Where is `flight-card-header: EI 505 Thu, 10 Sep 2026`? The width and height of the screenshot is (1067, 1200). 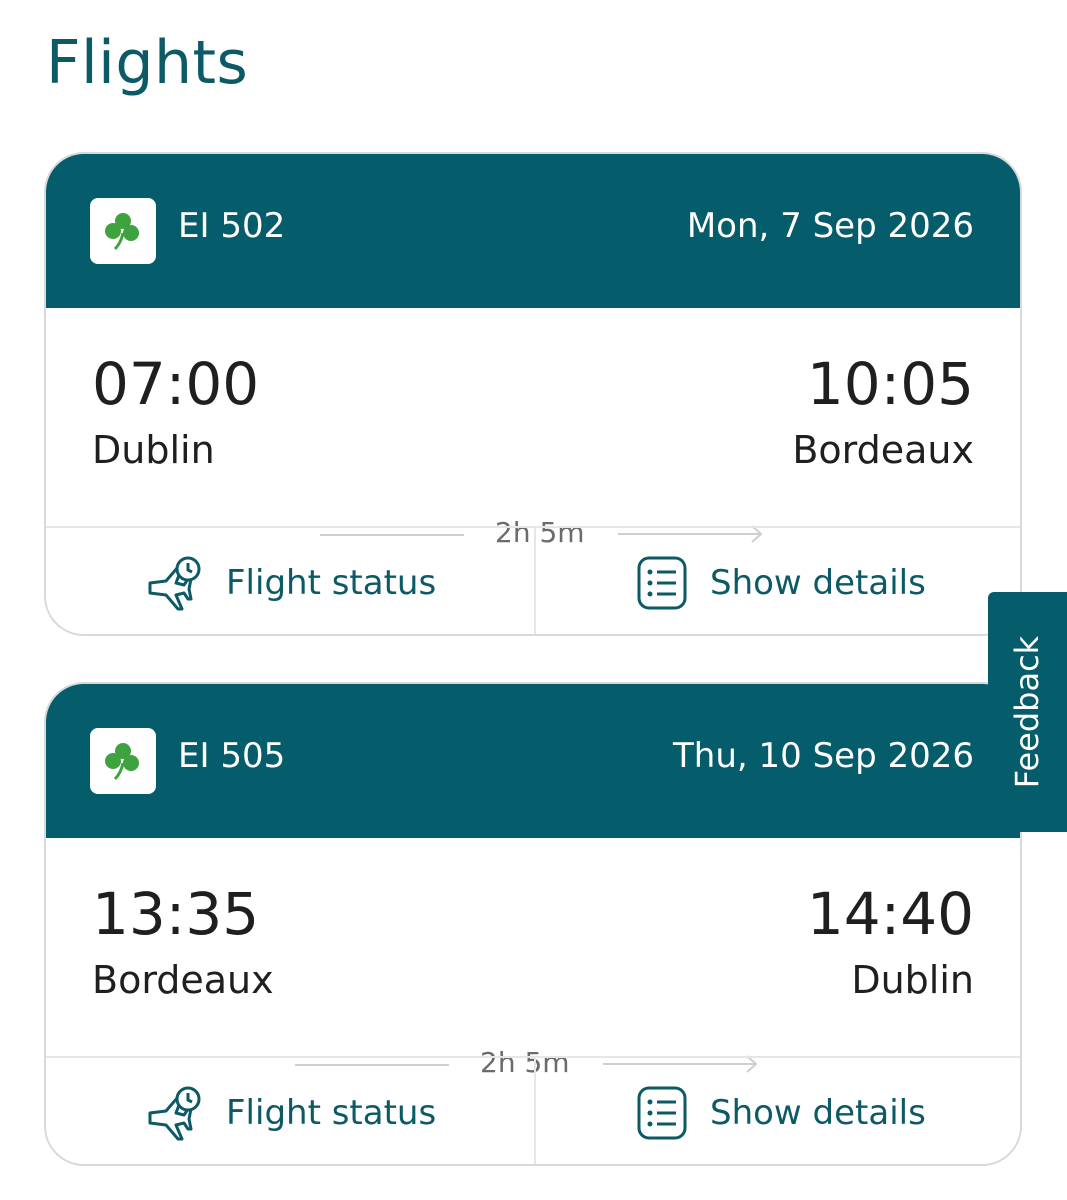
flight-card-header: EI 505 Thu, 10 Sep 2026 is located at coordinates (533, 761).